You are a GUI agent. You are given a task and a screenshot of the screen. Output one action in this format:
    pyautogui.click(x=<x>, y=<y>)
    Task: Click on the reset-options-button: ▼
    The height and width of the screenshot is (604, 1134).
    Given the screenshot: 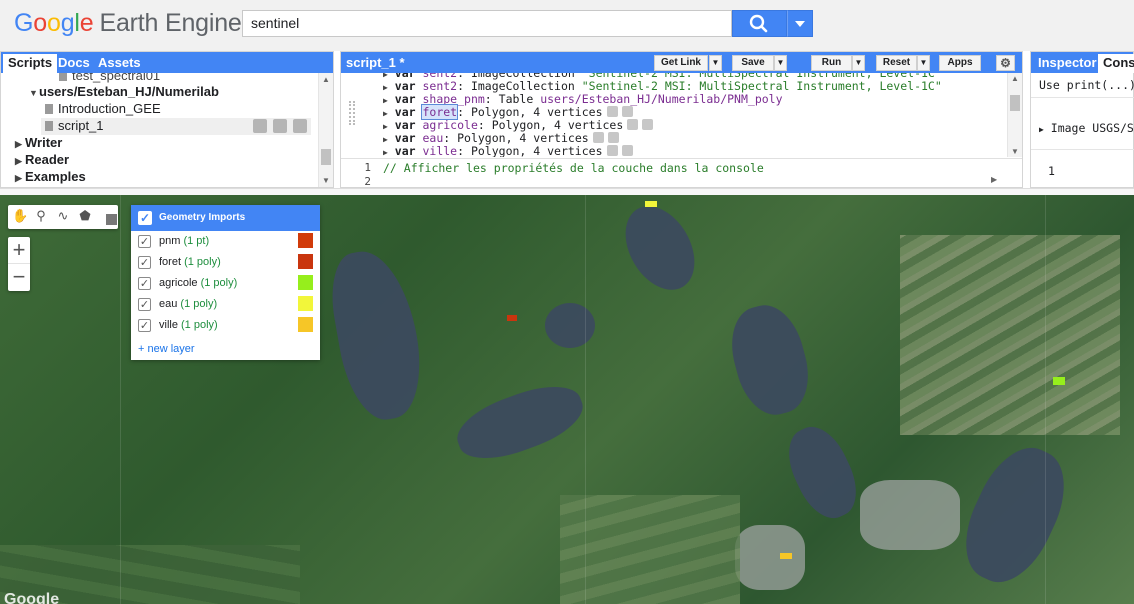 What is the action you would take?
    pyautogui.click(x=923, y=63)
    